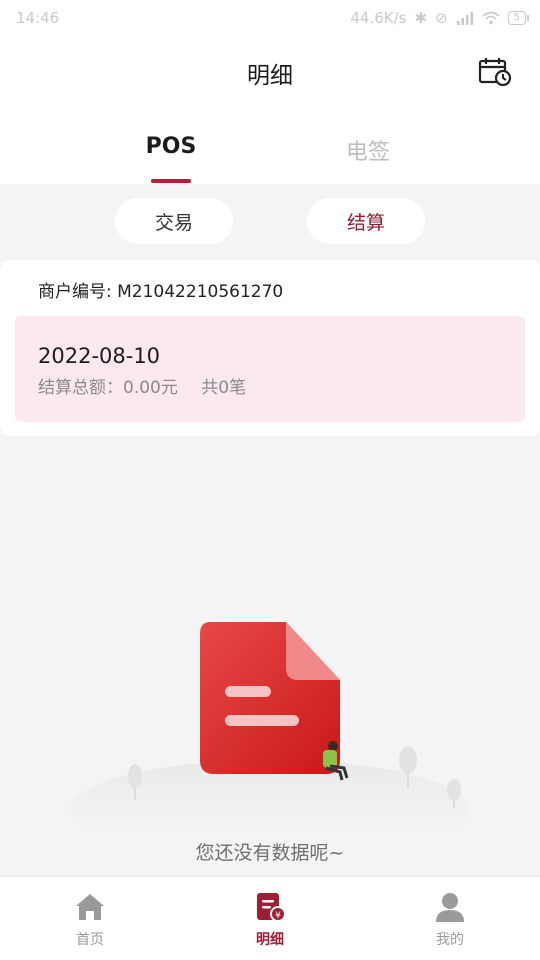 The image size is (540, 960). I want to click on subtab-trade: 交易, so click(174, 221).